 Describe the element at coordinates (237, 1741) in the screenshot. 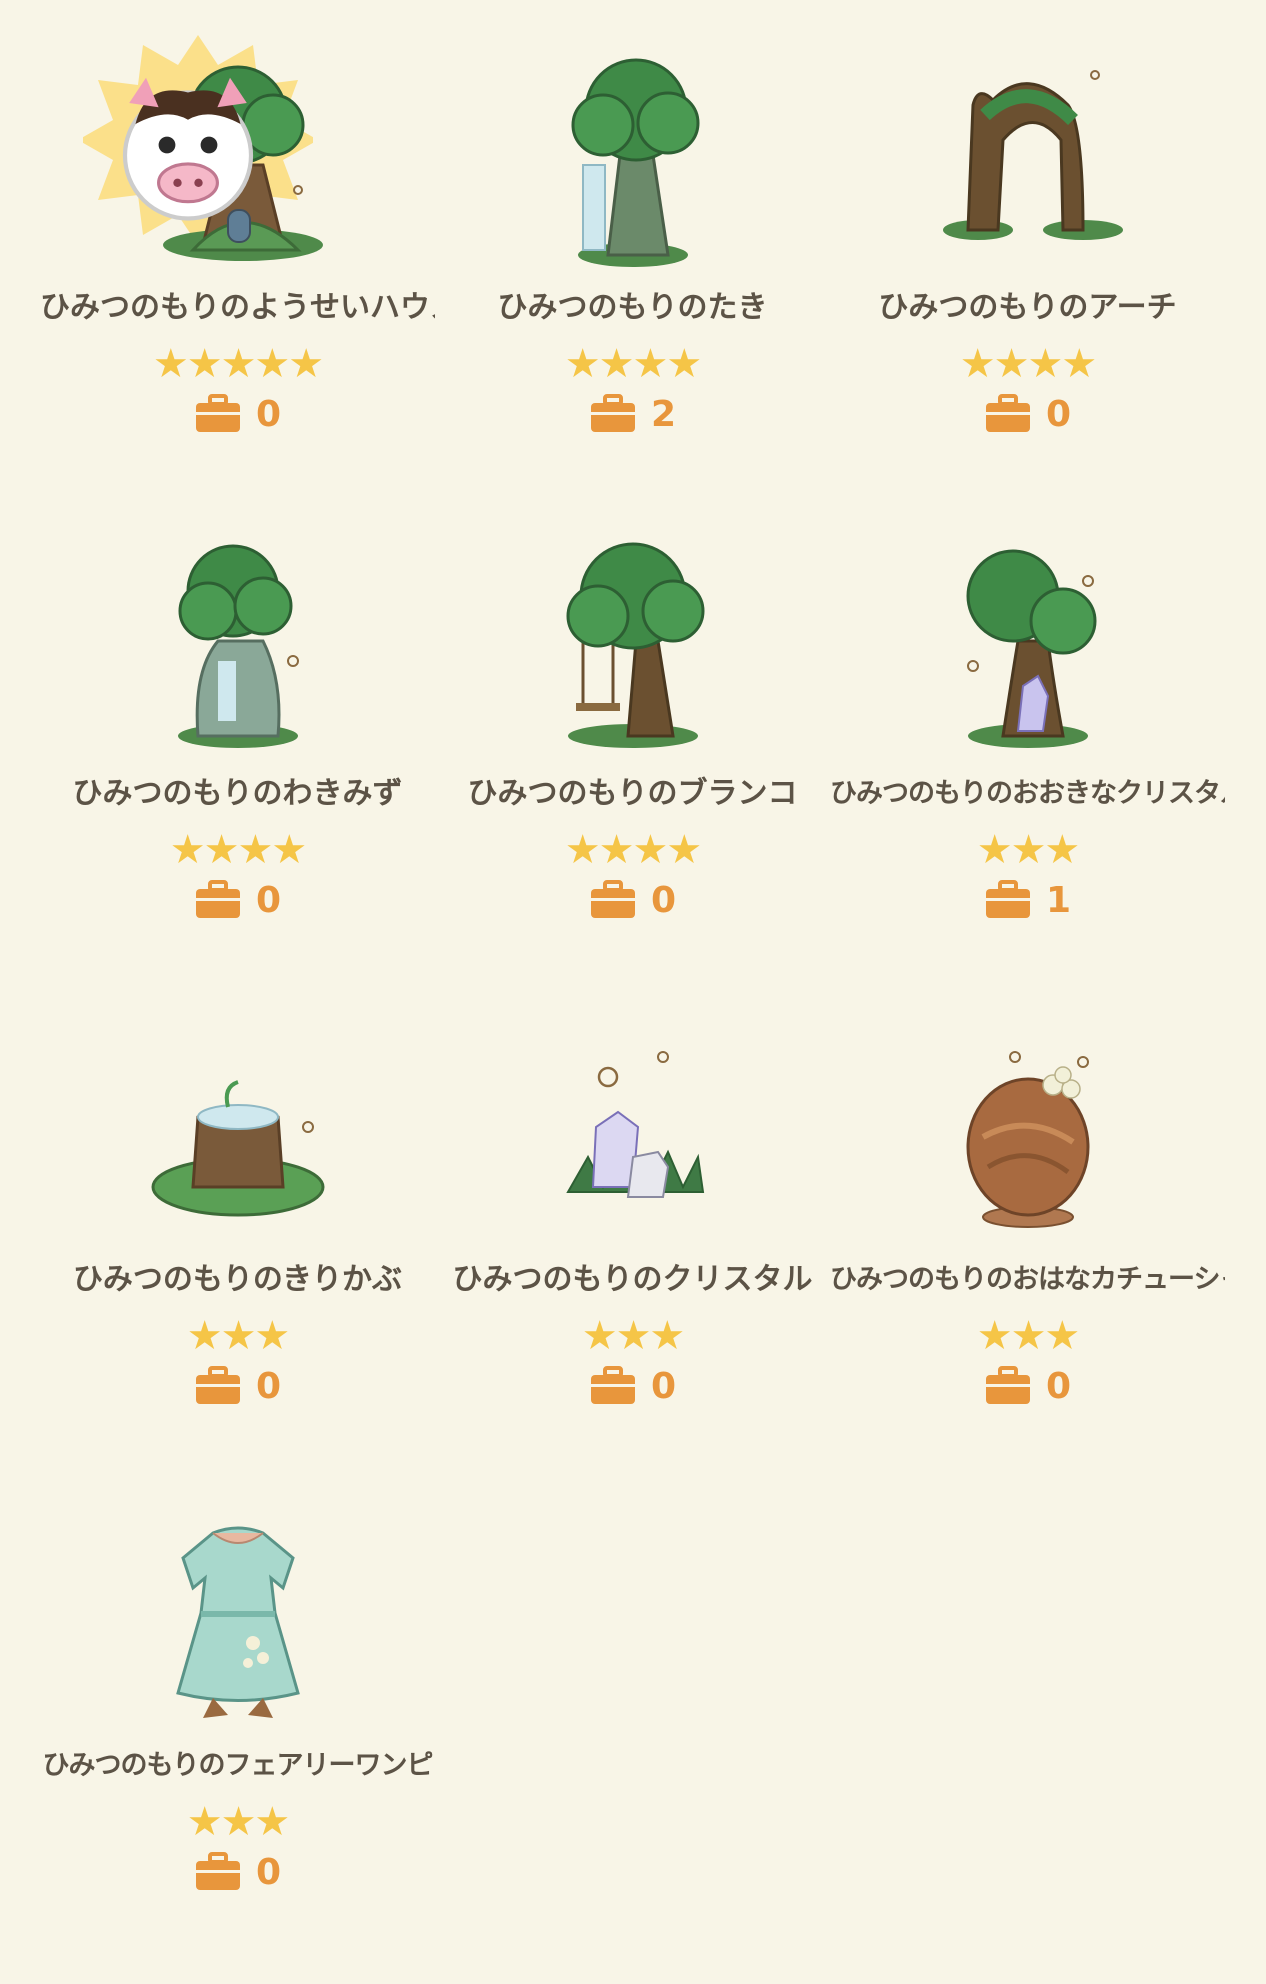

I see `grid-item-fairy-dress: ひみつのもりのフェアリーワンピ ★★★ 0` at that location.